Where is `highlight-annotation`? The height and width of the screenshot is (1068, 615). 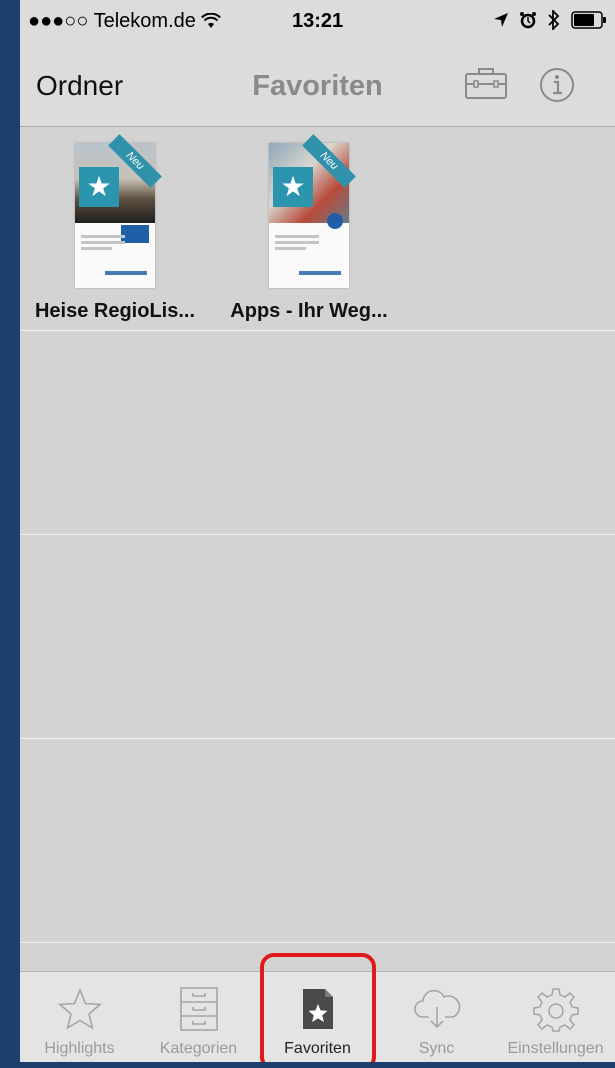
highlight-annotation is located at coordinates (318, 1007).